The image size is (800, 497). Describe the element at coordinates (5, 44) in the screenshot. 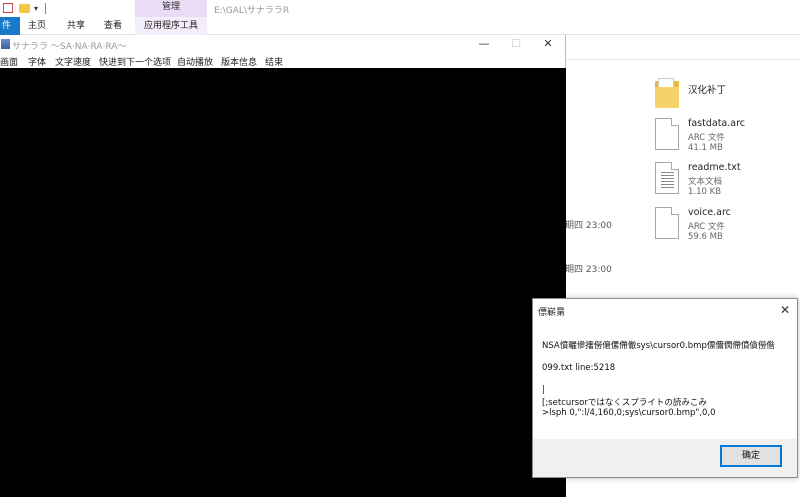

I see `app-icon` at that location.